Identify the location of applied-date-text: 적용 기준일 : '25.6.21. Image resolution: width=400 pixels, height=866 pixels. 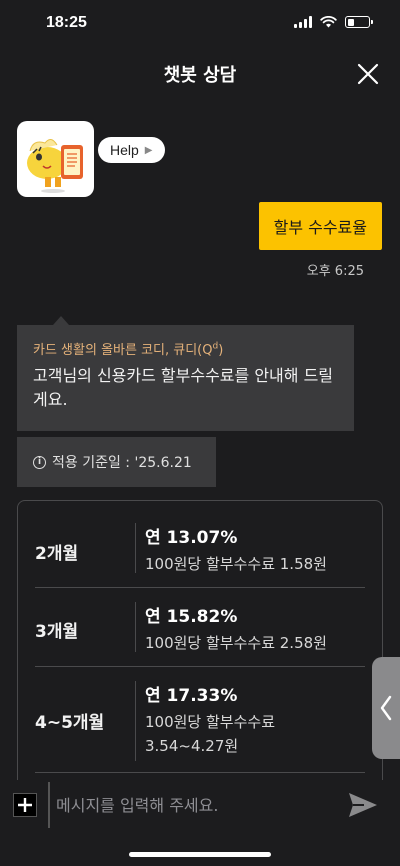
(122, 463).